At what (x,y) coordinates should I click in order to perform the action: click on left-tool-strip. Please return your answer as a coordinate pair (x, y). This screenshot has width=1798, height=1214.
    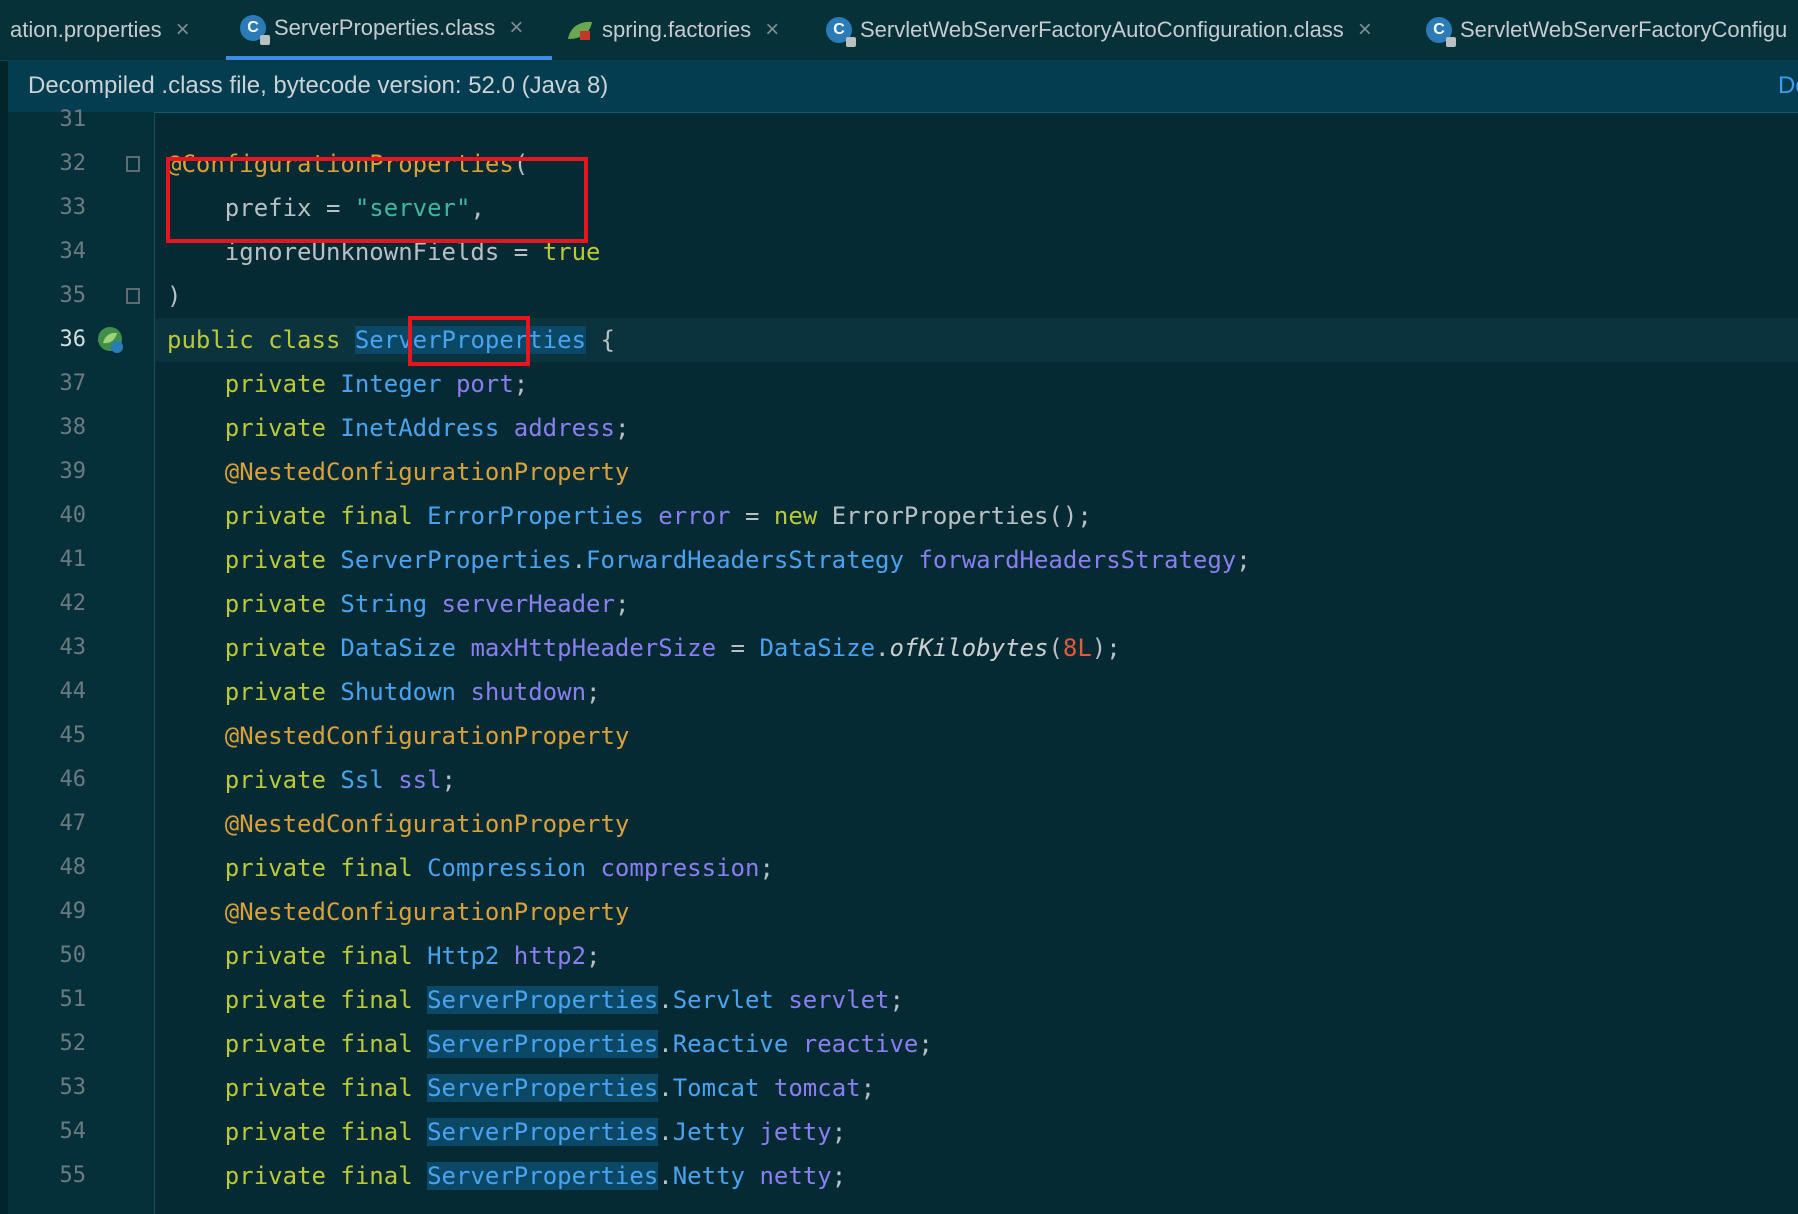
    Looking at the image, I should click on (4, 637).